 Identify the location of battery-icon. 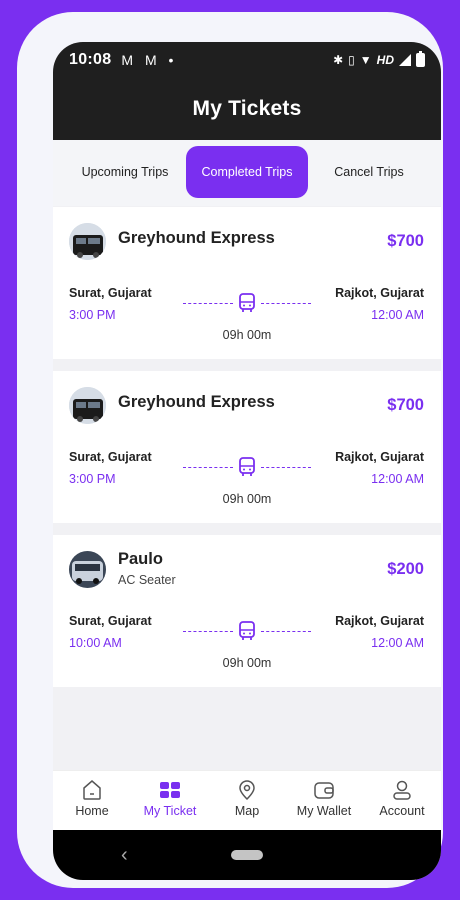
(420, 59).